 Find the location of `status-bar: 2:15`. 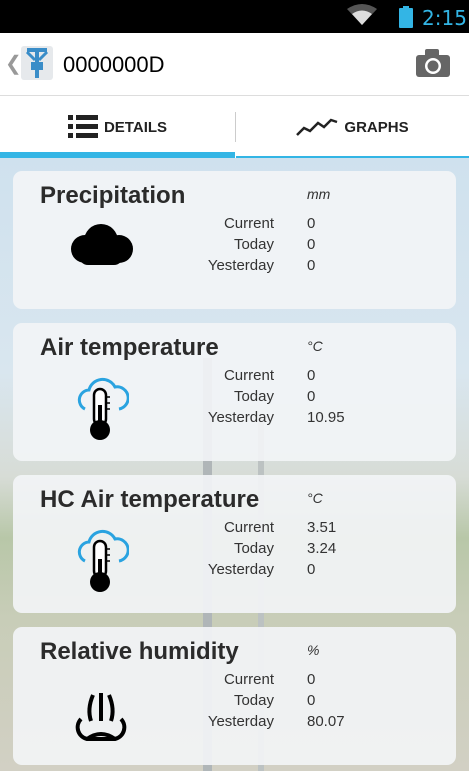

status-bar: 2:15 is located at coordinates (234, 16).